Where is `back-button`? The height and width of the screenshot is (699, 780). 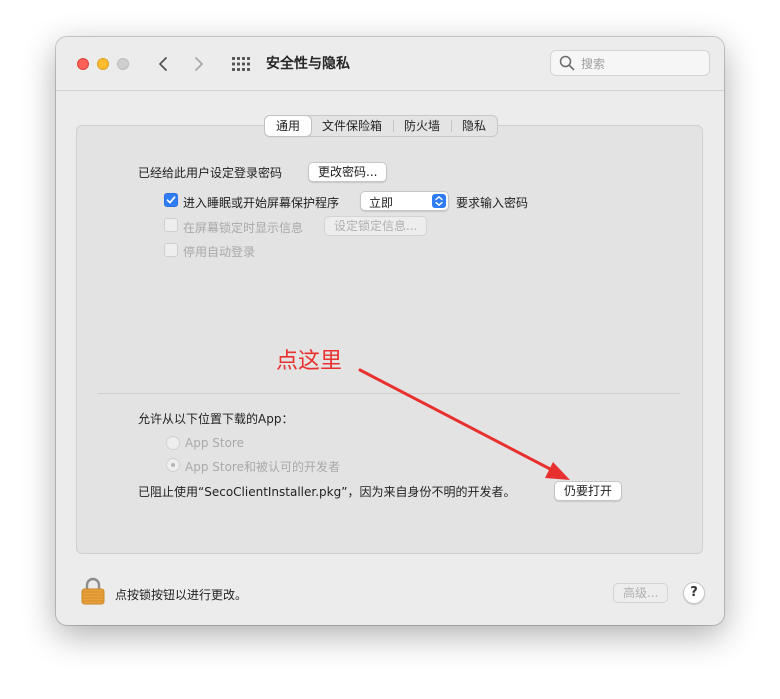
back-button is located at coordinates (163, 64).